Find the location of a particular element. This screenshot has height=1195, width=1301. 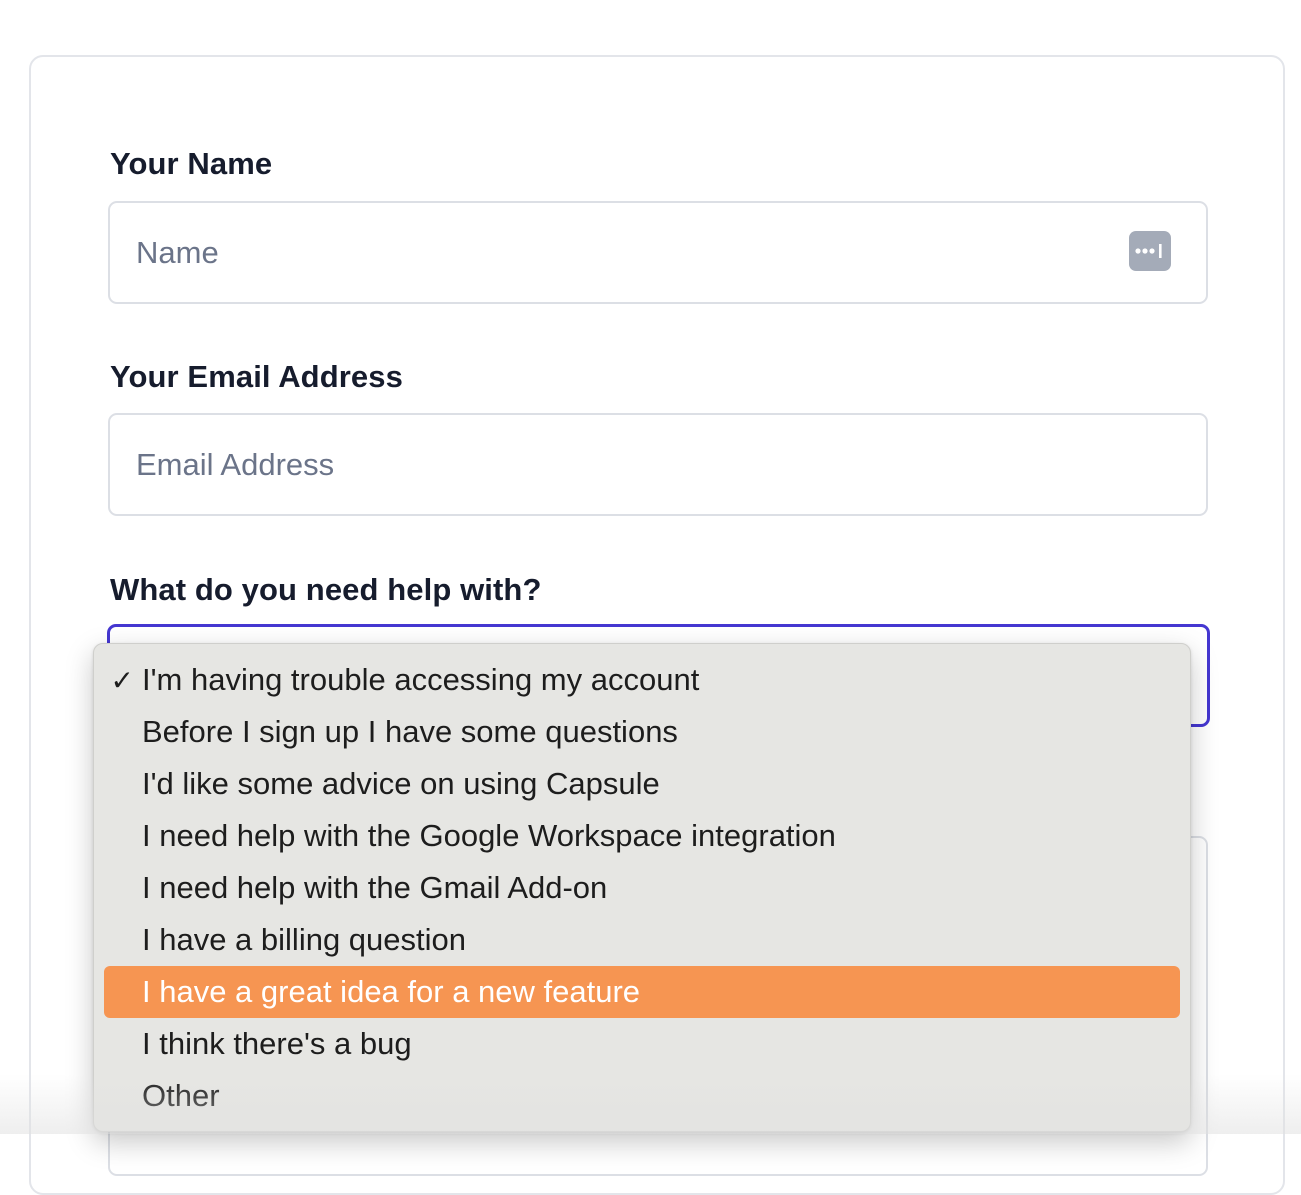

option-label: I'm having trouble accessing my account is located at coordinates (421, 679).